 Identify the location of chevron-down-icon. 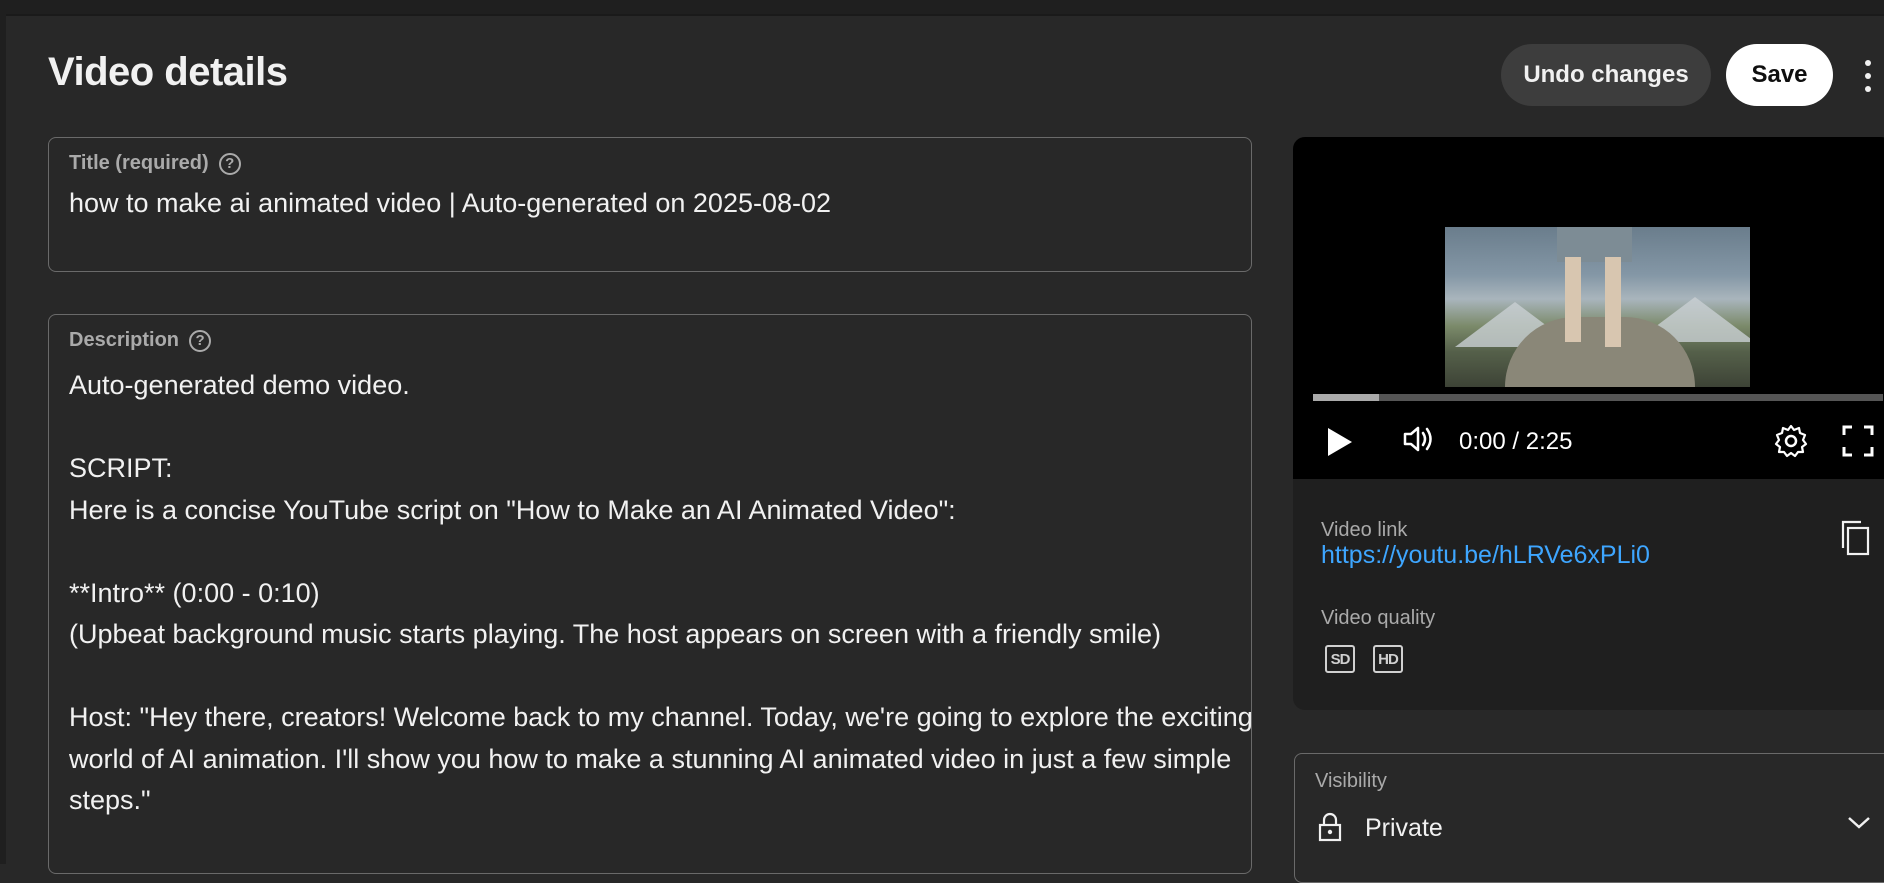
(1859, 822).